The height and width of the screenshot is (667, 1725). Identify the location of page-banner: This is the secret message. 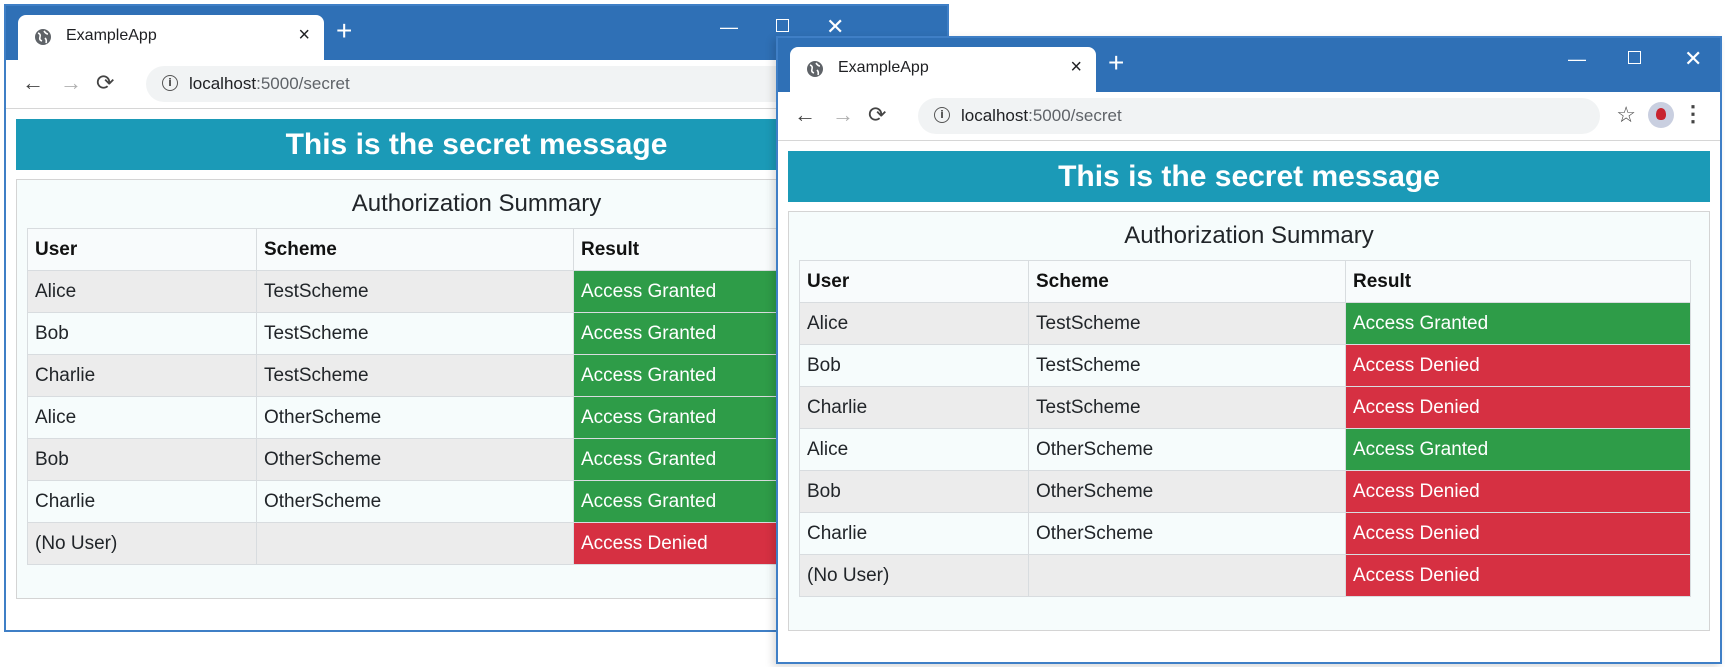
(1249, 176).